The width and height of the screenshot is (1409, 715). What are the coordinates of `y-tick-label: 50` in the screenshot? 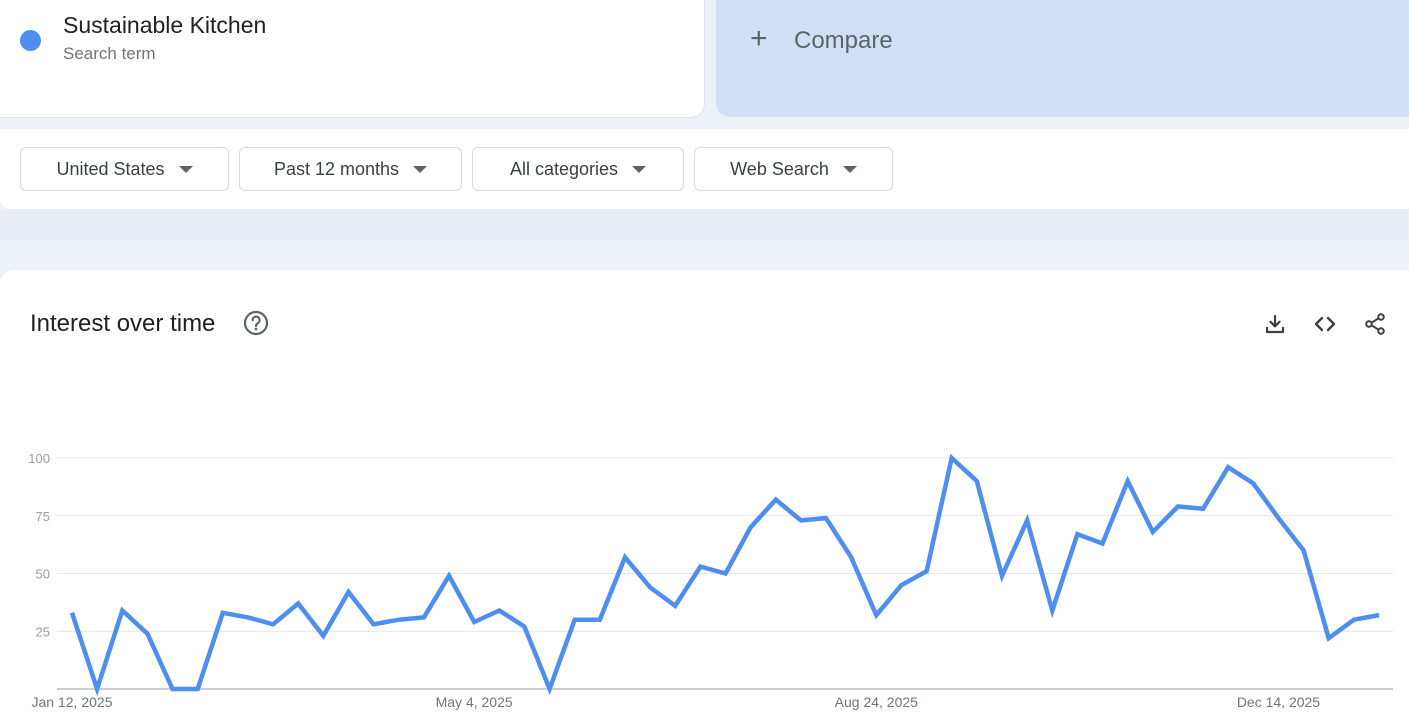 It's located at (43, 574).